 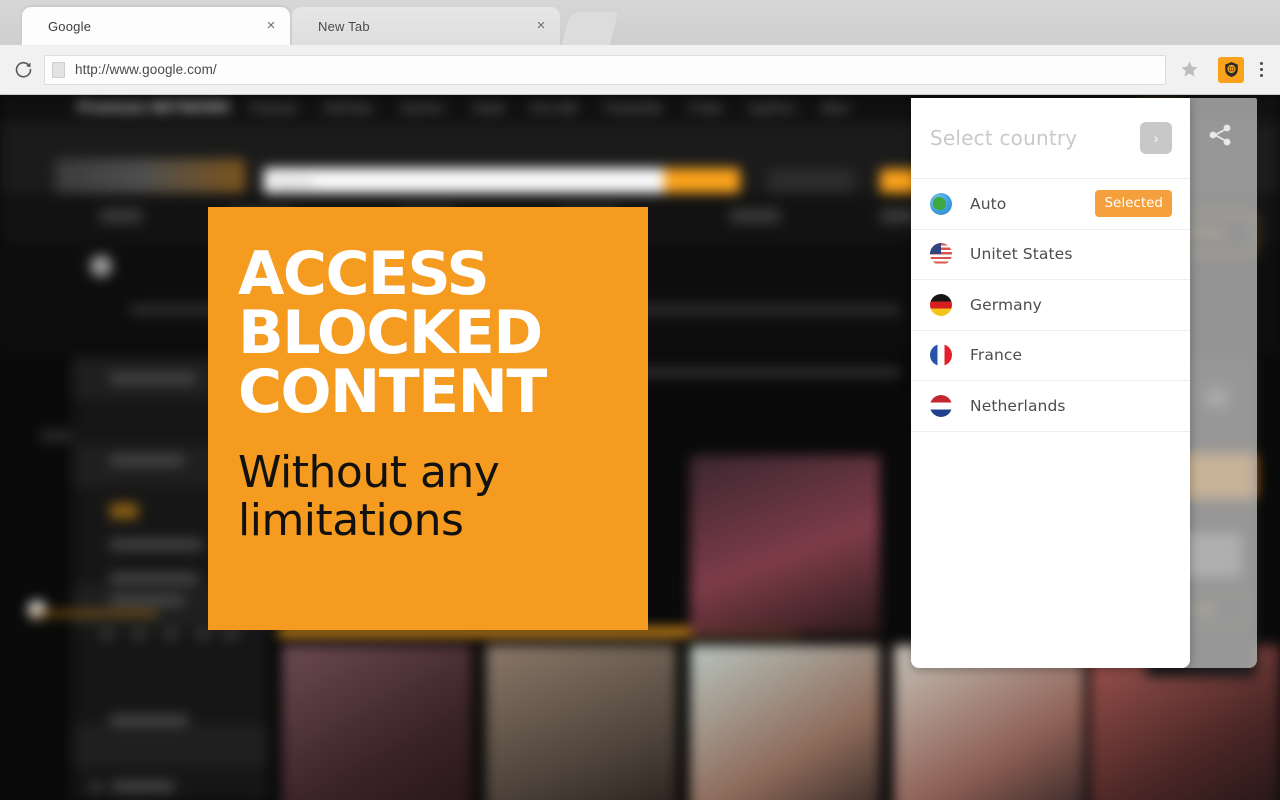 What do you see at coordinates (146, 69) in the screenshot?
I see `url-text: http://www.google.com/` at bounding box center [146, 69].